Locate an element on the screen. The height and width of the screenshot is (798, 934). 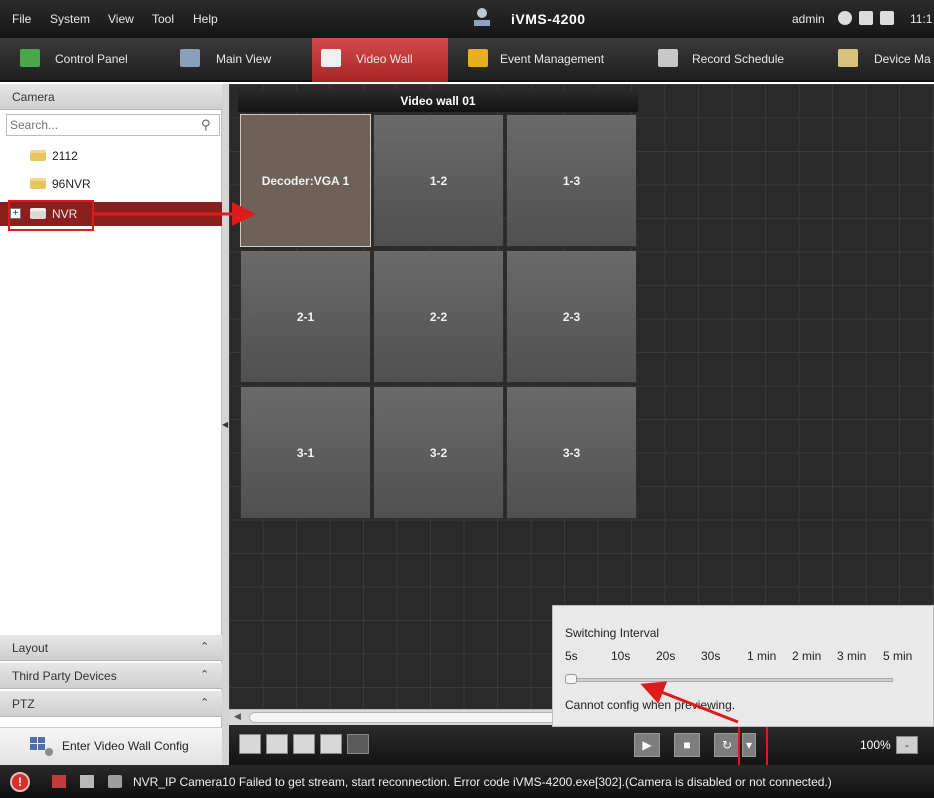
video-wall-title: Video wall 01 is located at coordinates (438, 101).